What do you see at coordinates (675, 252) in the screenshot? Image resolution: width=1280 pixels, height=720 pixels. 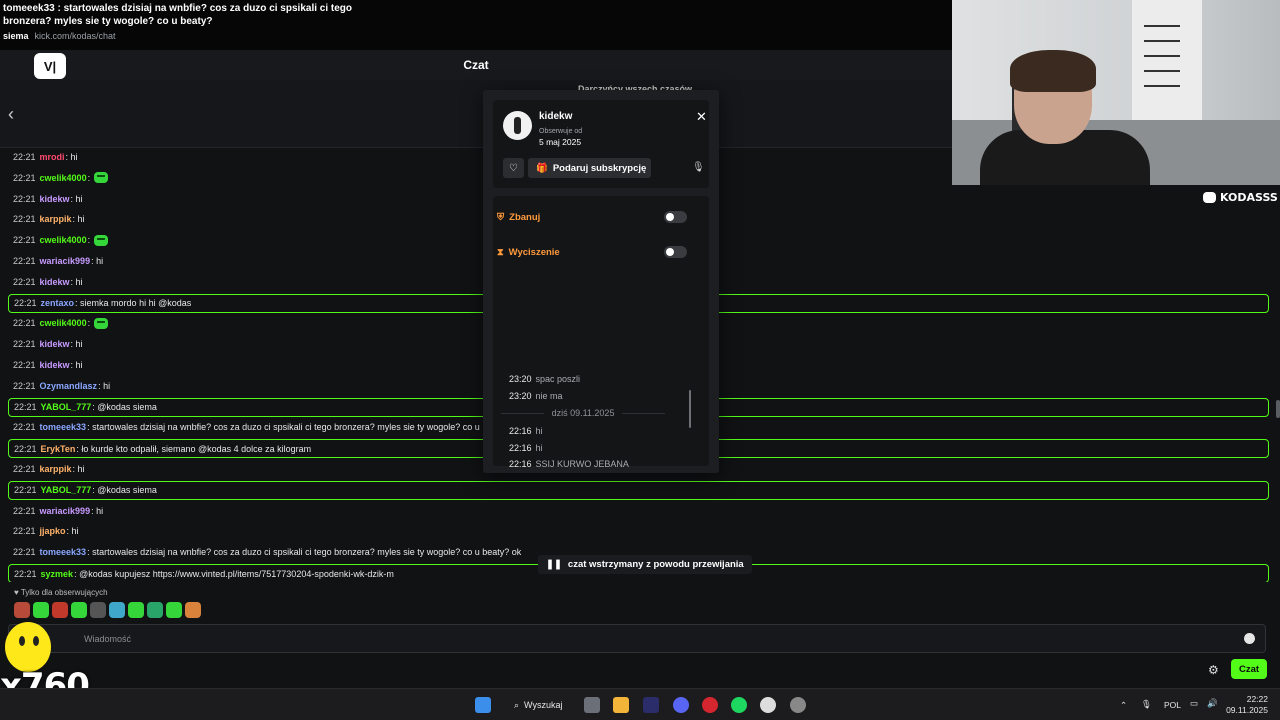 I see `mute-toggle` at bounding box center [675, 252].